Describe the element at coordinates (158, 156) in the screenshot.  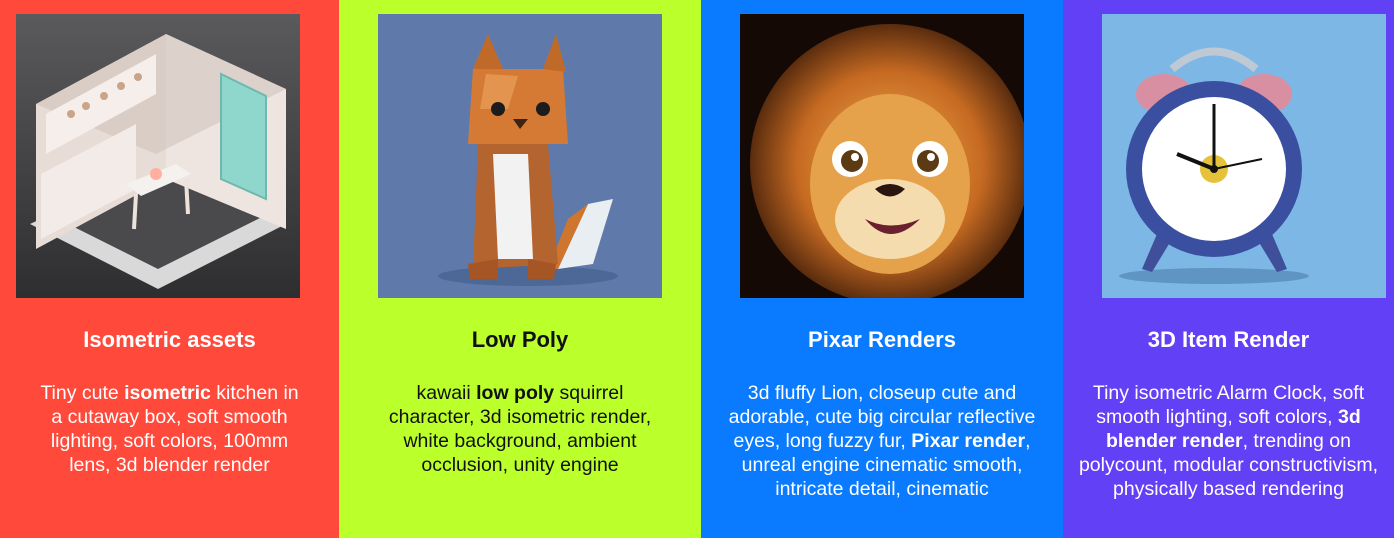
I see `isometric-kitchen-icon` at that location.